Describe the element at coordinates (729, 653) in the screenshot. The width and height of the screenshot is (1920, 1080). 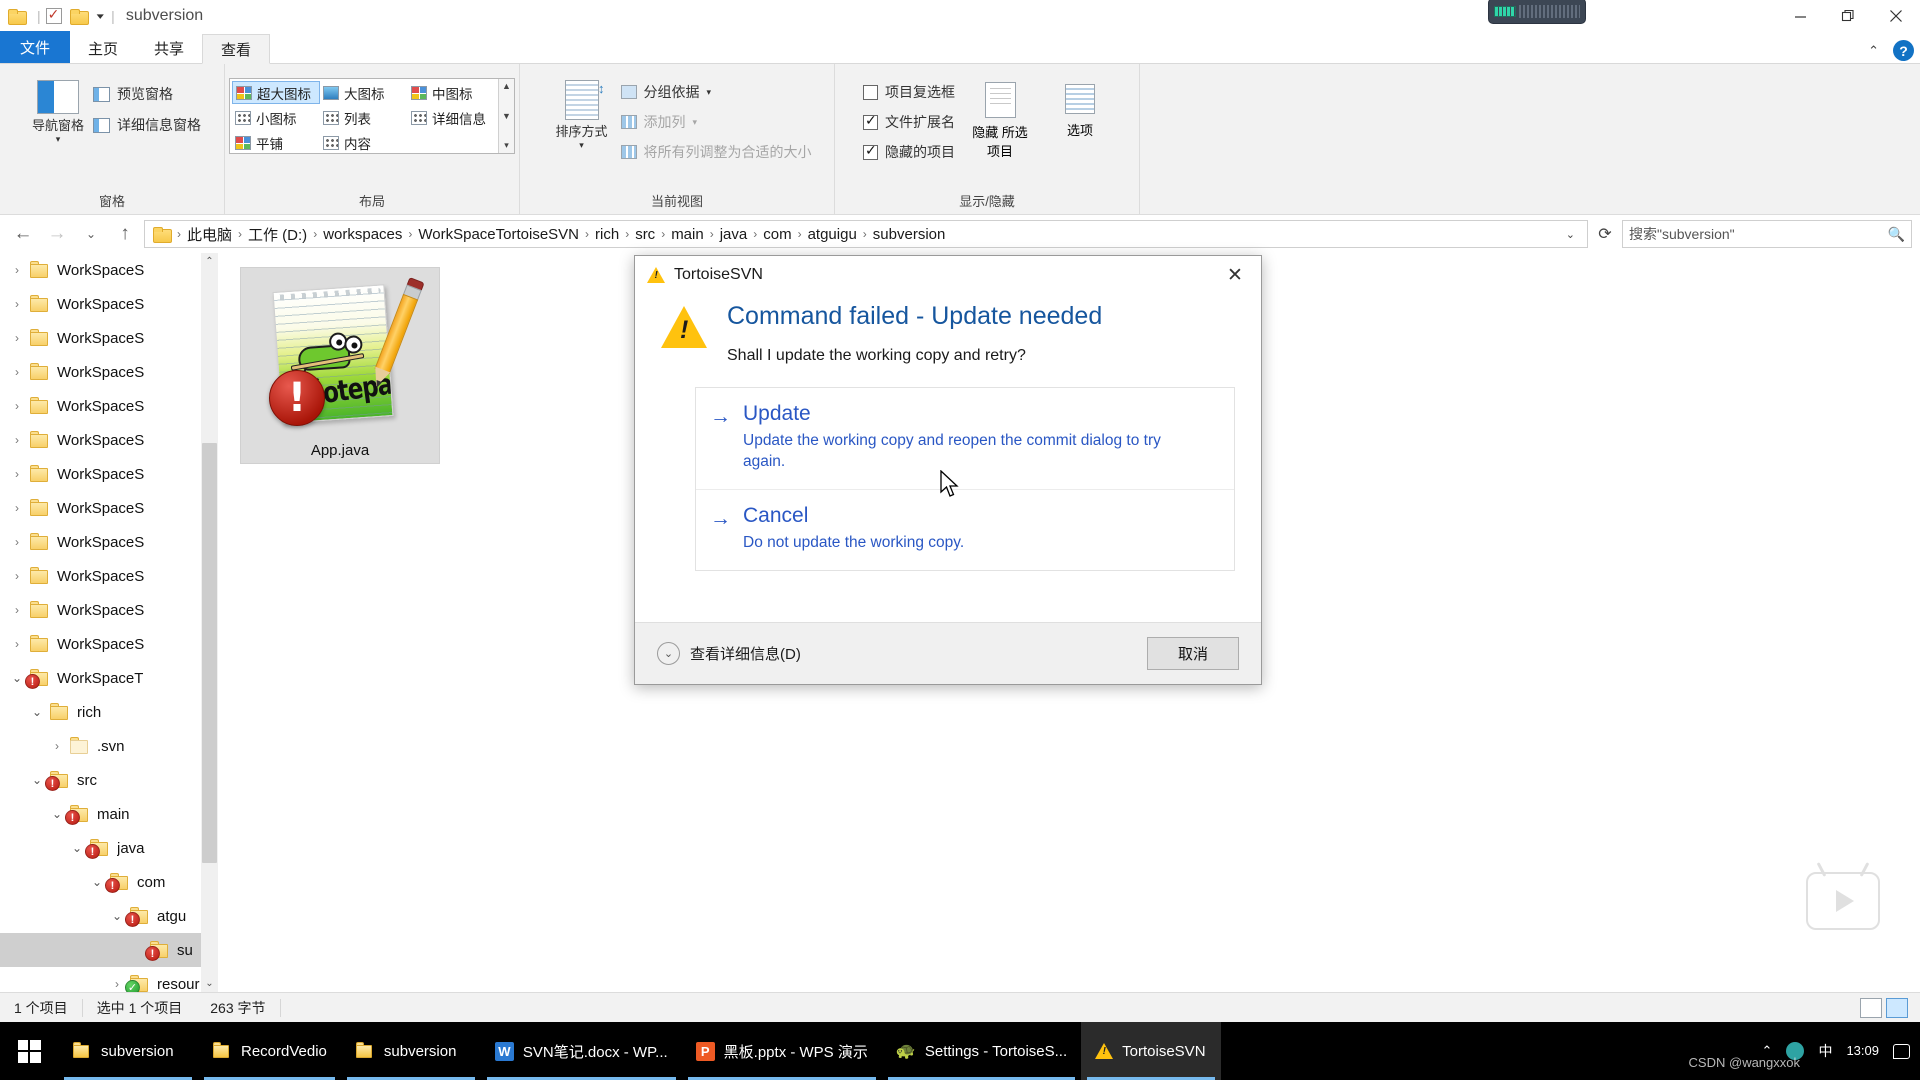
I see `show-details-expander: ⌄ 查看详细信息(D)` at that location.